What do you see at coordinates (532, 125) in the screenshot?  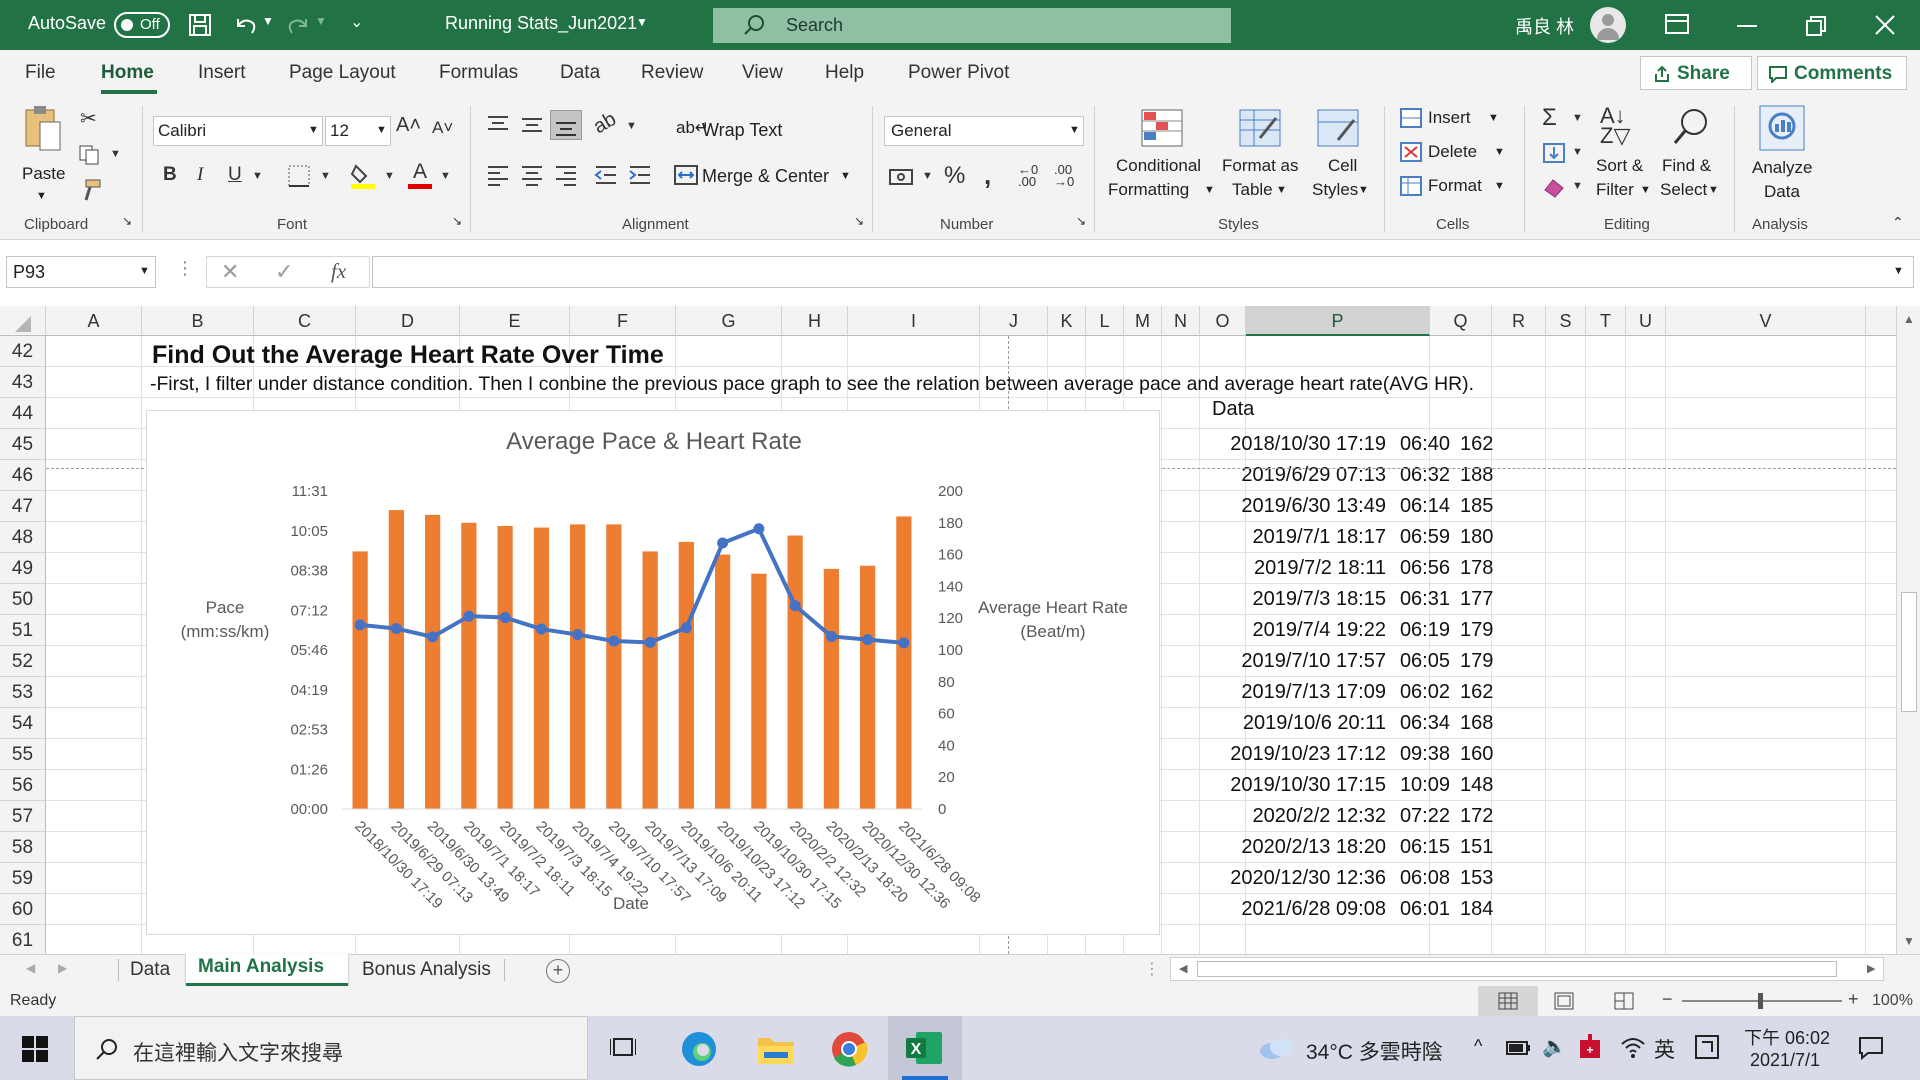 I see `align-middle-icon` at bounding box center [532, 125].